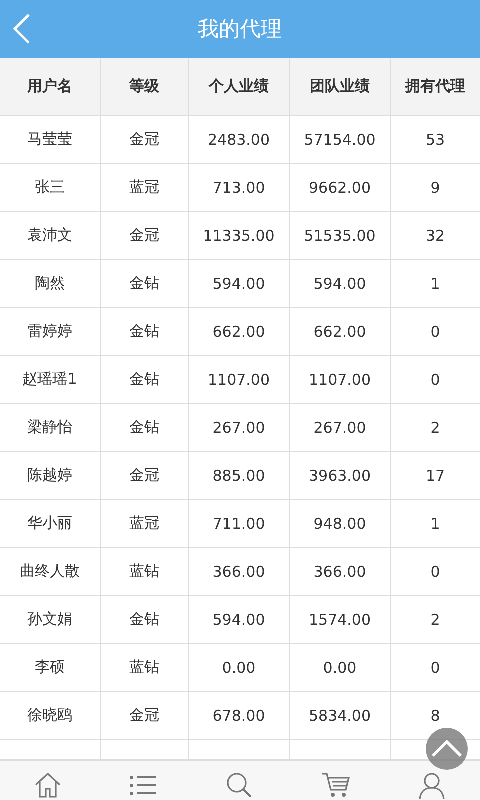 The image size is (480, 800). I want to click on table-cell: 9, so click(435, 188).